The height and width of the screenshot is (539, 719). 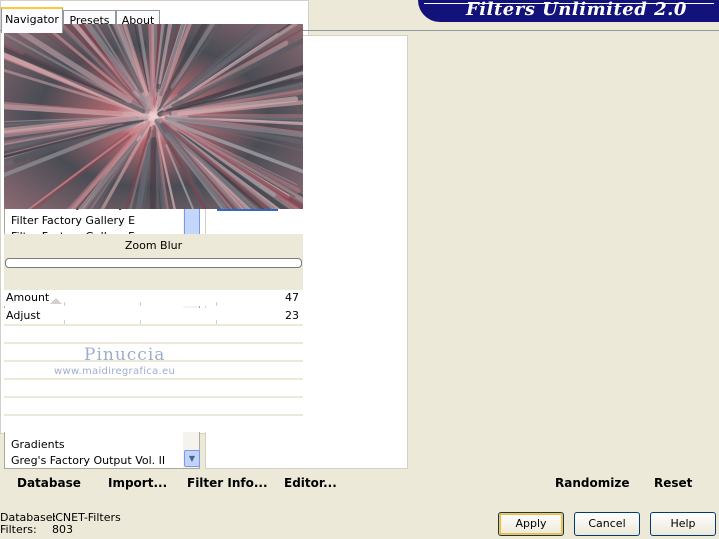 What do you see at coordinates (73, 220) in the screenshot?
I see `category-label: Filter Factory Gallery E` at bounding box center [73, 220].